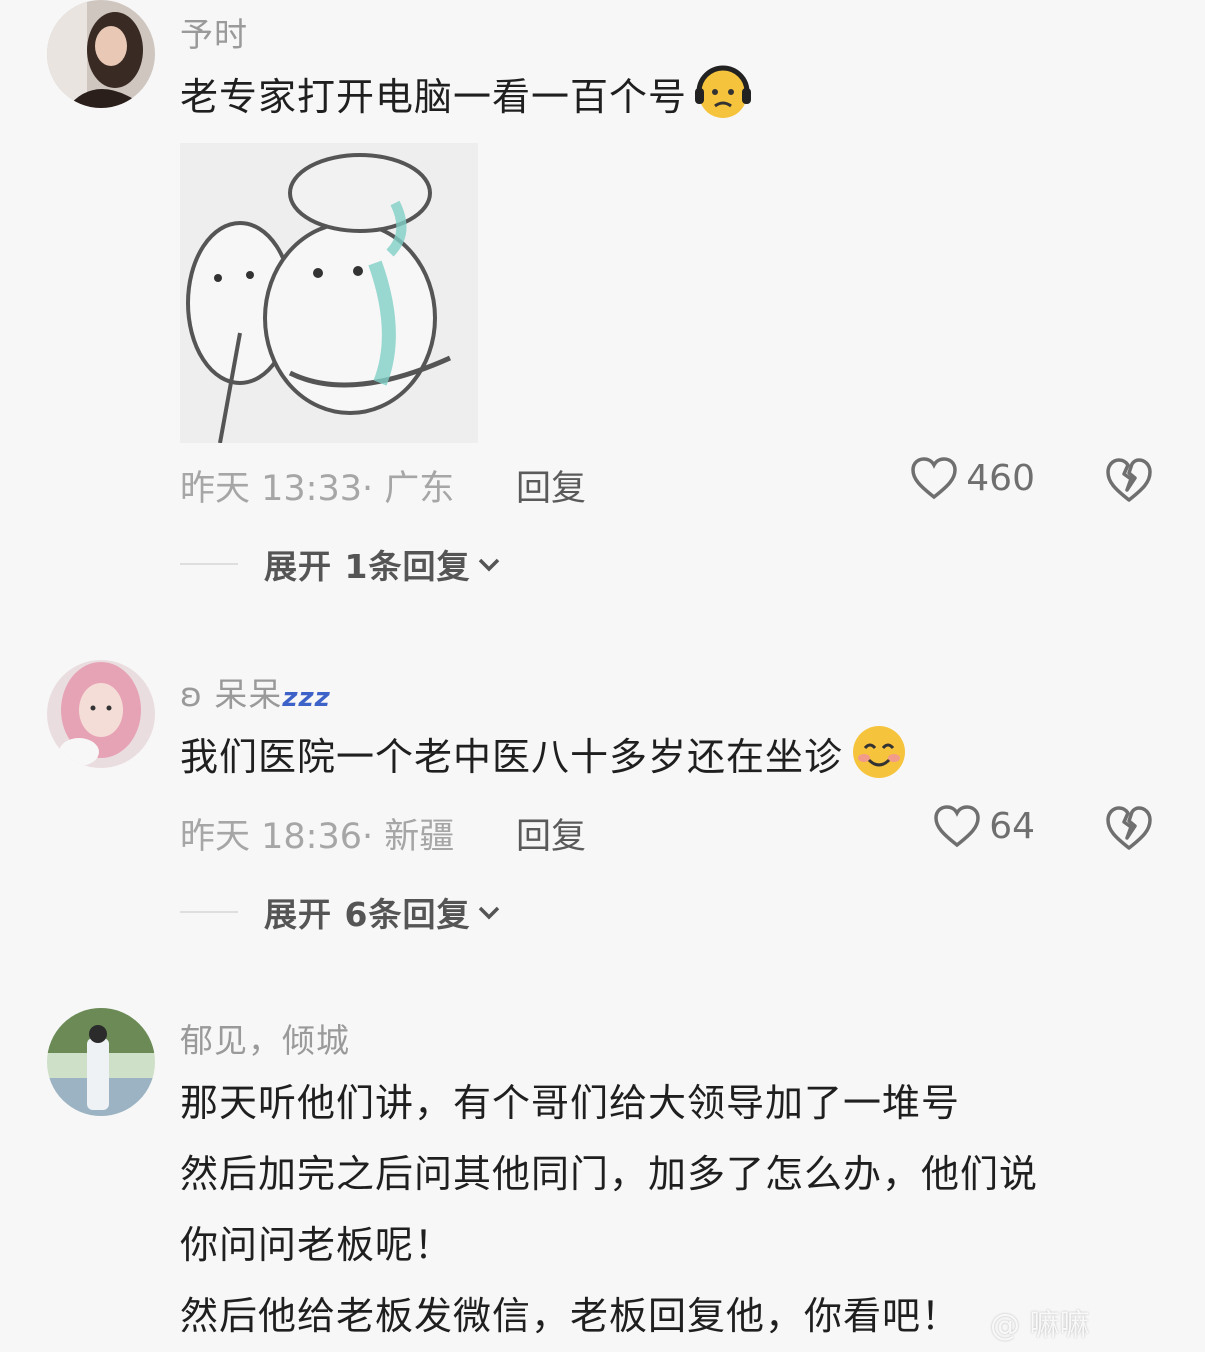 This screenshot has height=1352, width=1205. I want to click on like-button: 460, so click(972, 478).